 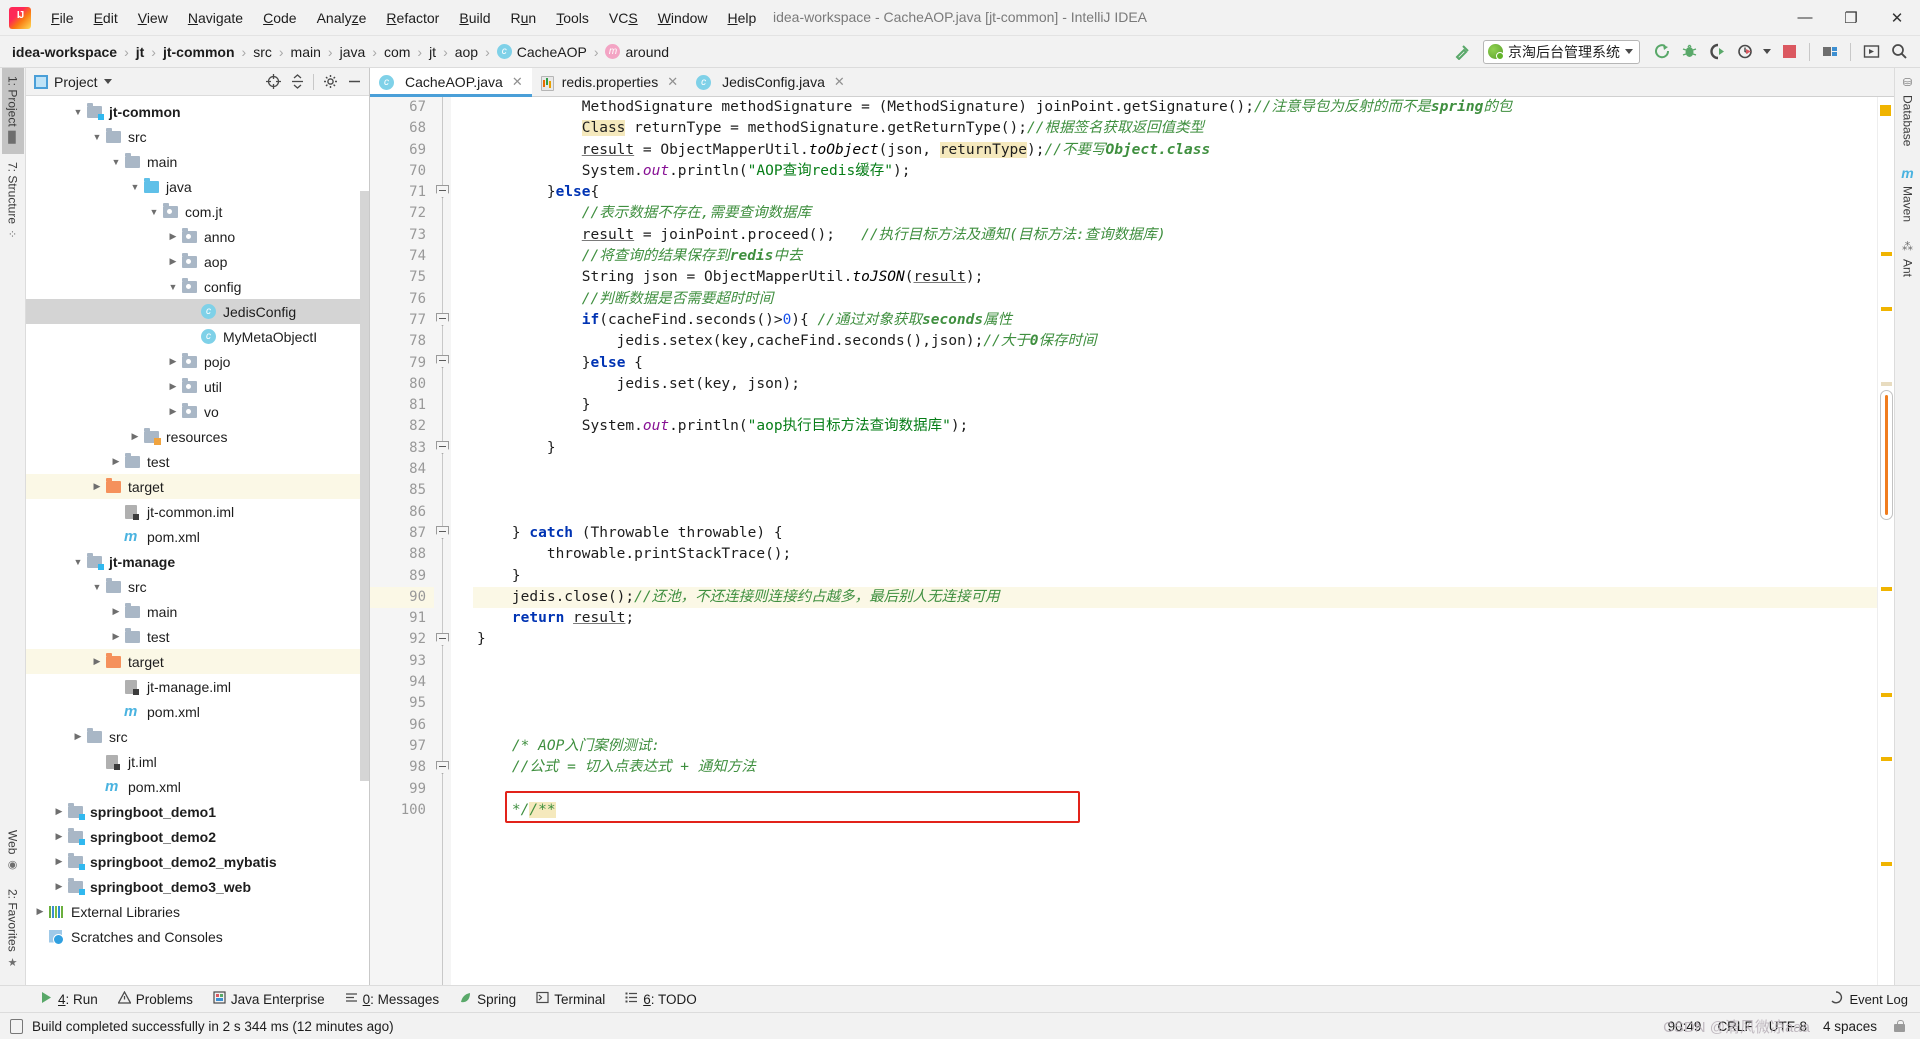 What do you see at coordinates (1899, 52) in the screenshot?
I see `search-everywhere-icon` at bounding box center [1899, 52].